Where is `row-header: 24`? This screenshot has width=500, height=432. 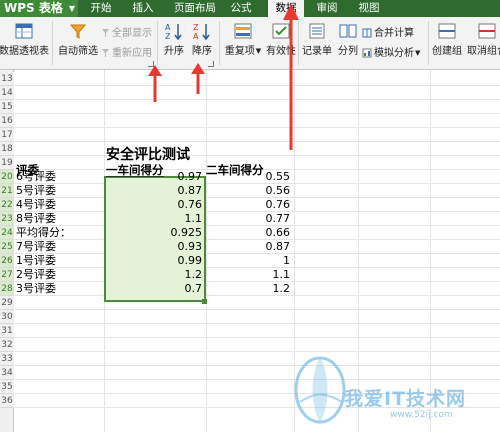
row-header: 24 is located at coordinates (7, 233).